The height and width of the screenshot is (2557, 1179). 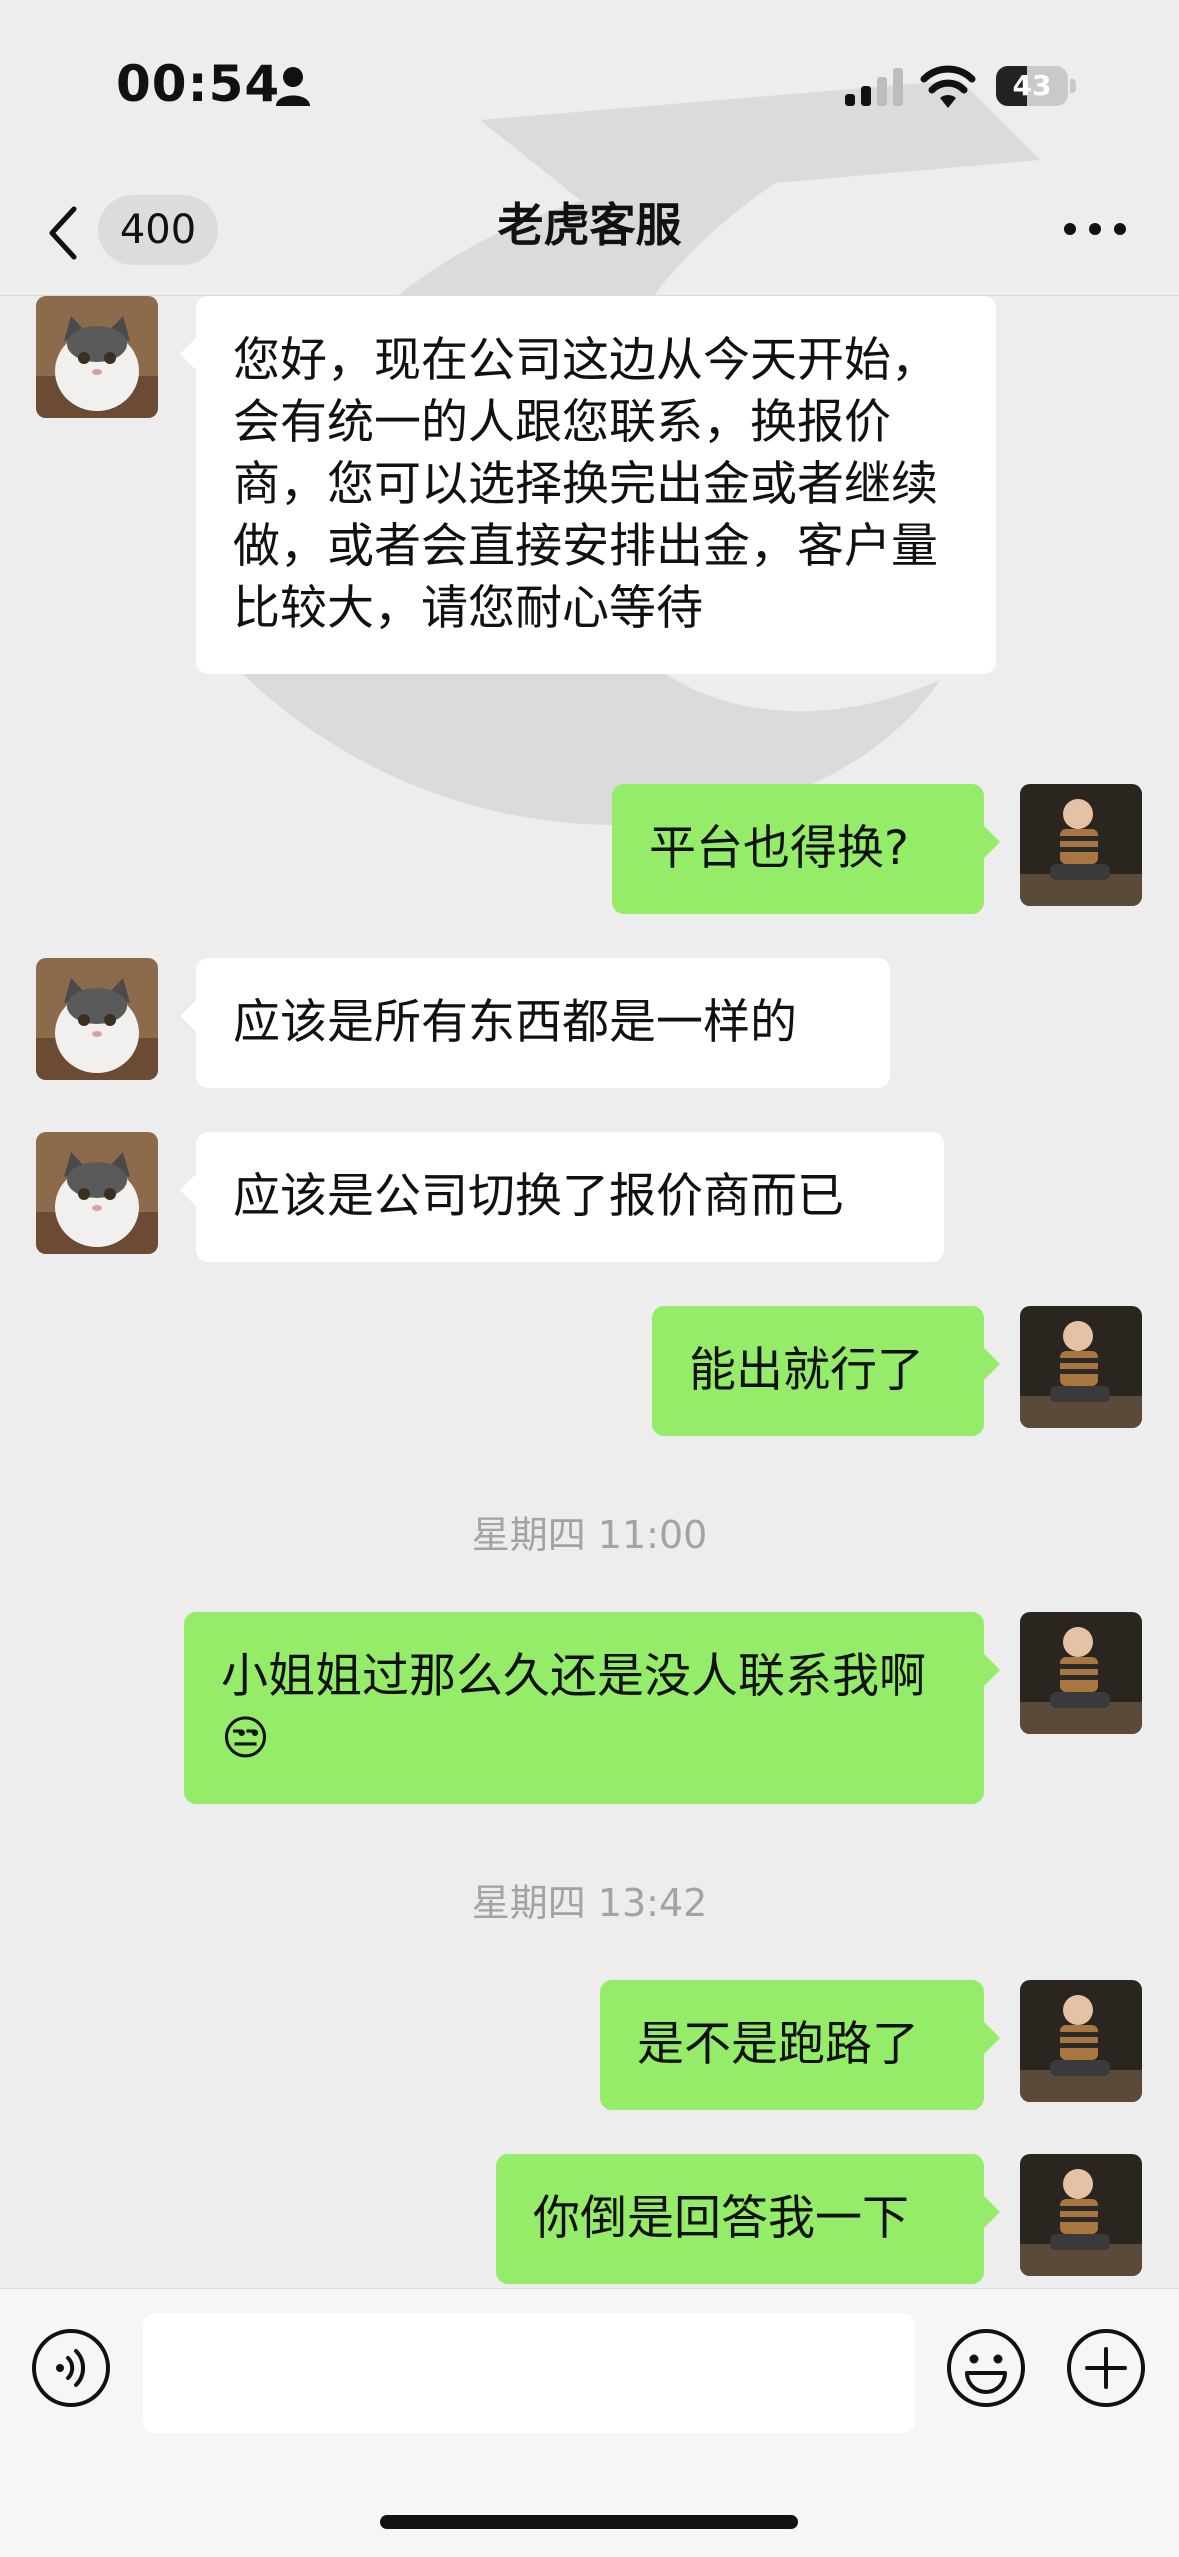 I want to click on status-time: 00:54, so click(x=198, y=84).